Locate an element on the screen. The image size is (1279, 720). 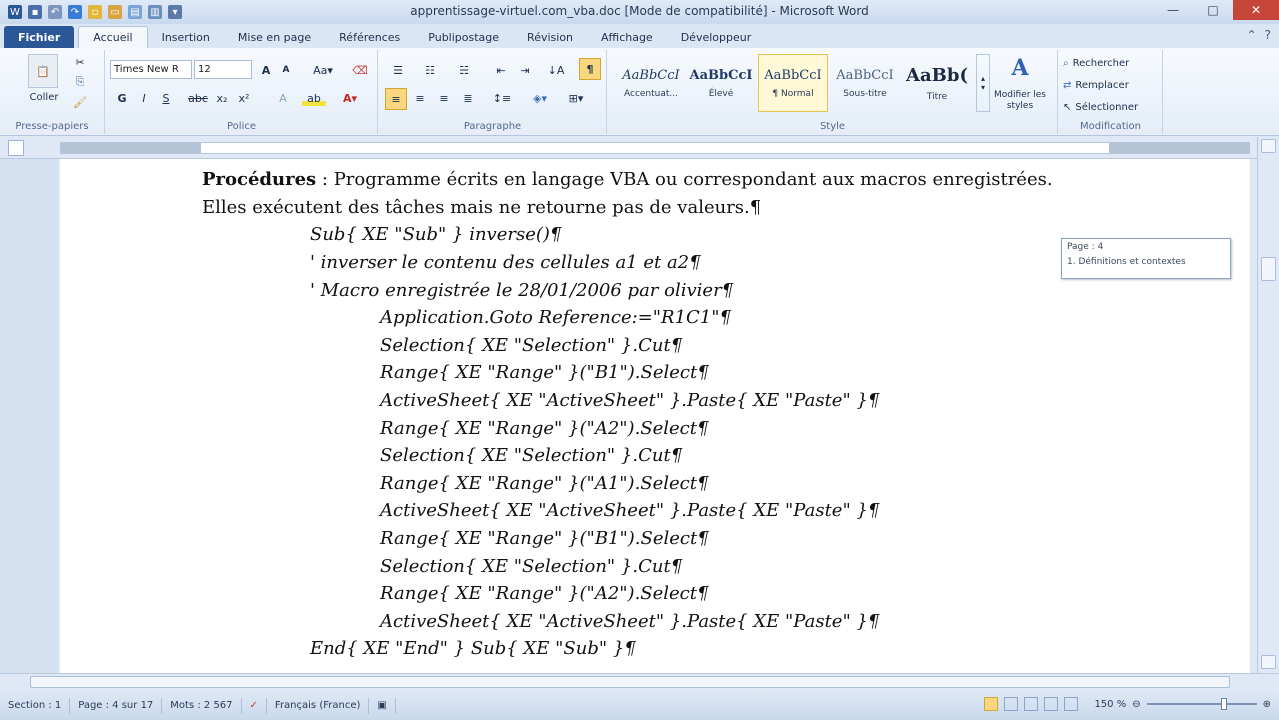
style-titre: AaBb( Titre is located at coordinates (937, 83).